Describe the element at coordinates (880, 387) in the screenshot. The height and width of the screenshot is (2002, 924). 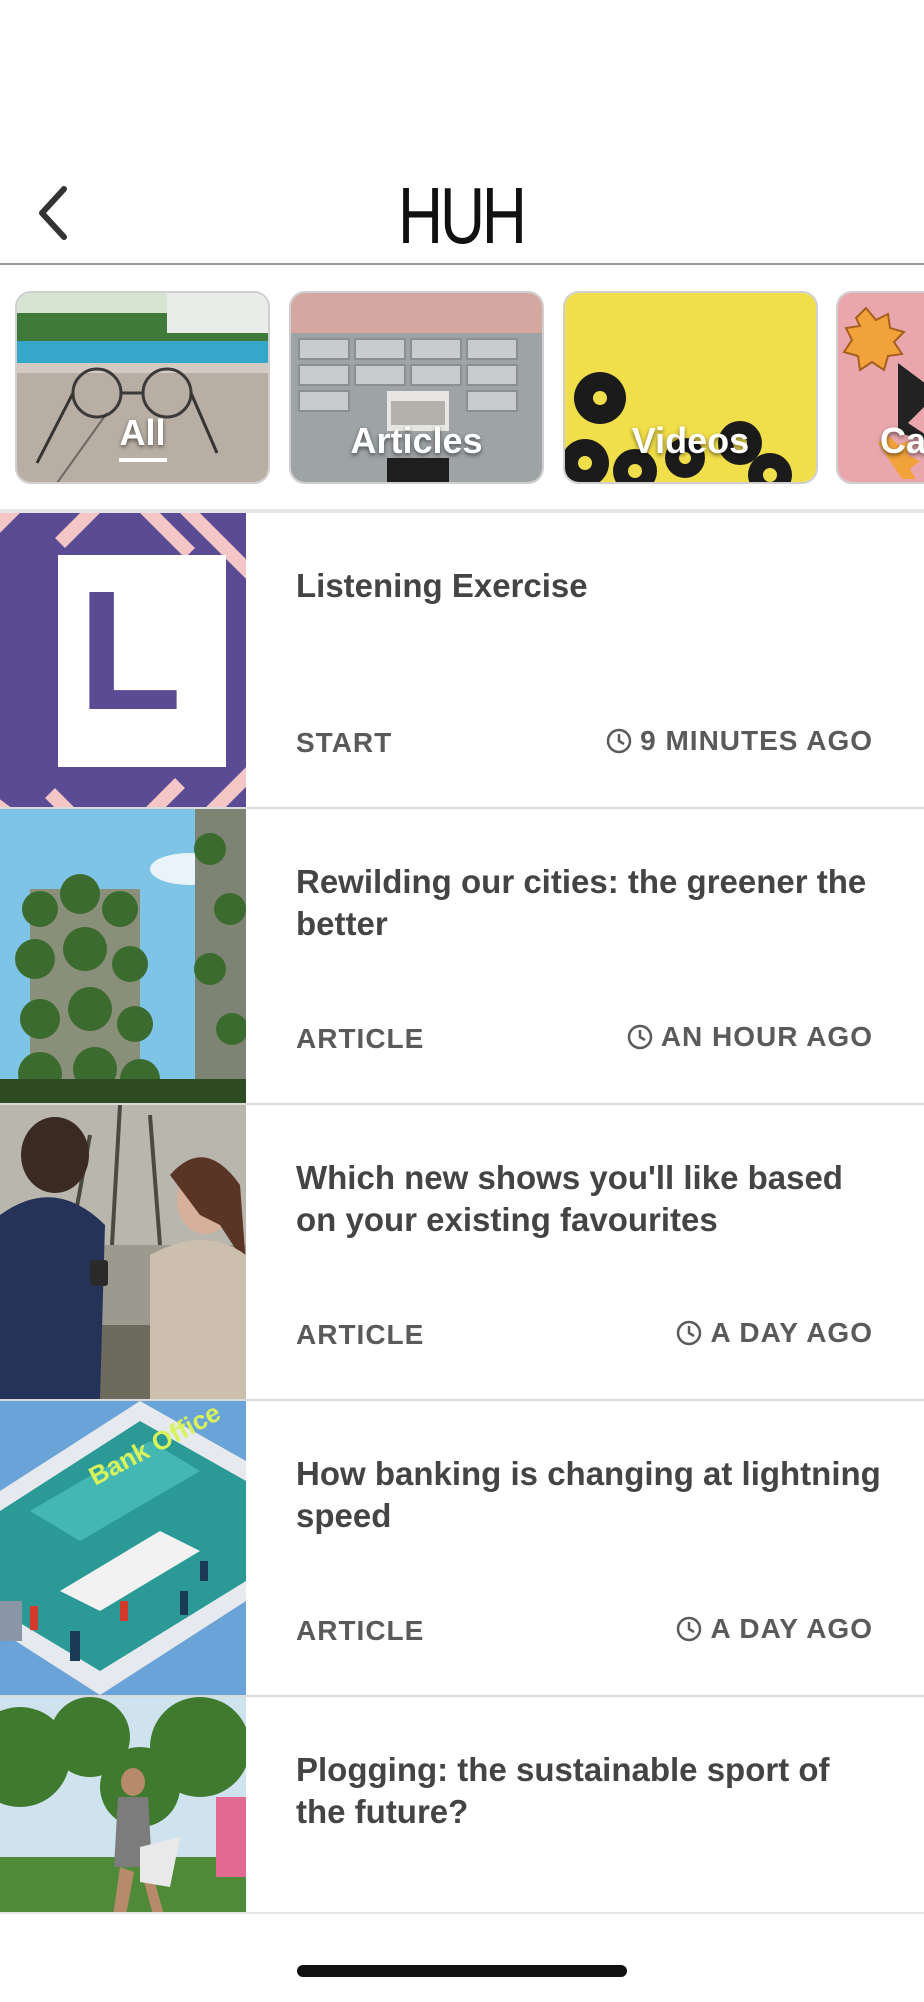
I see `category-partial: Ca` at that location.